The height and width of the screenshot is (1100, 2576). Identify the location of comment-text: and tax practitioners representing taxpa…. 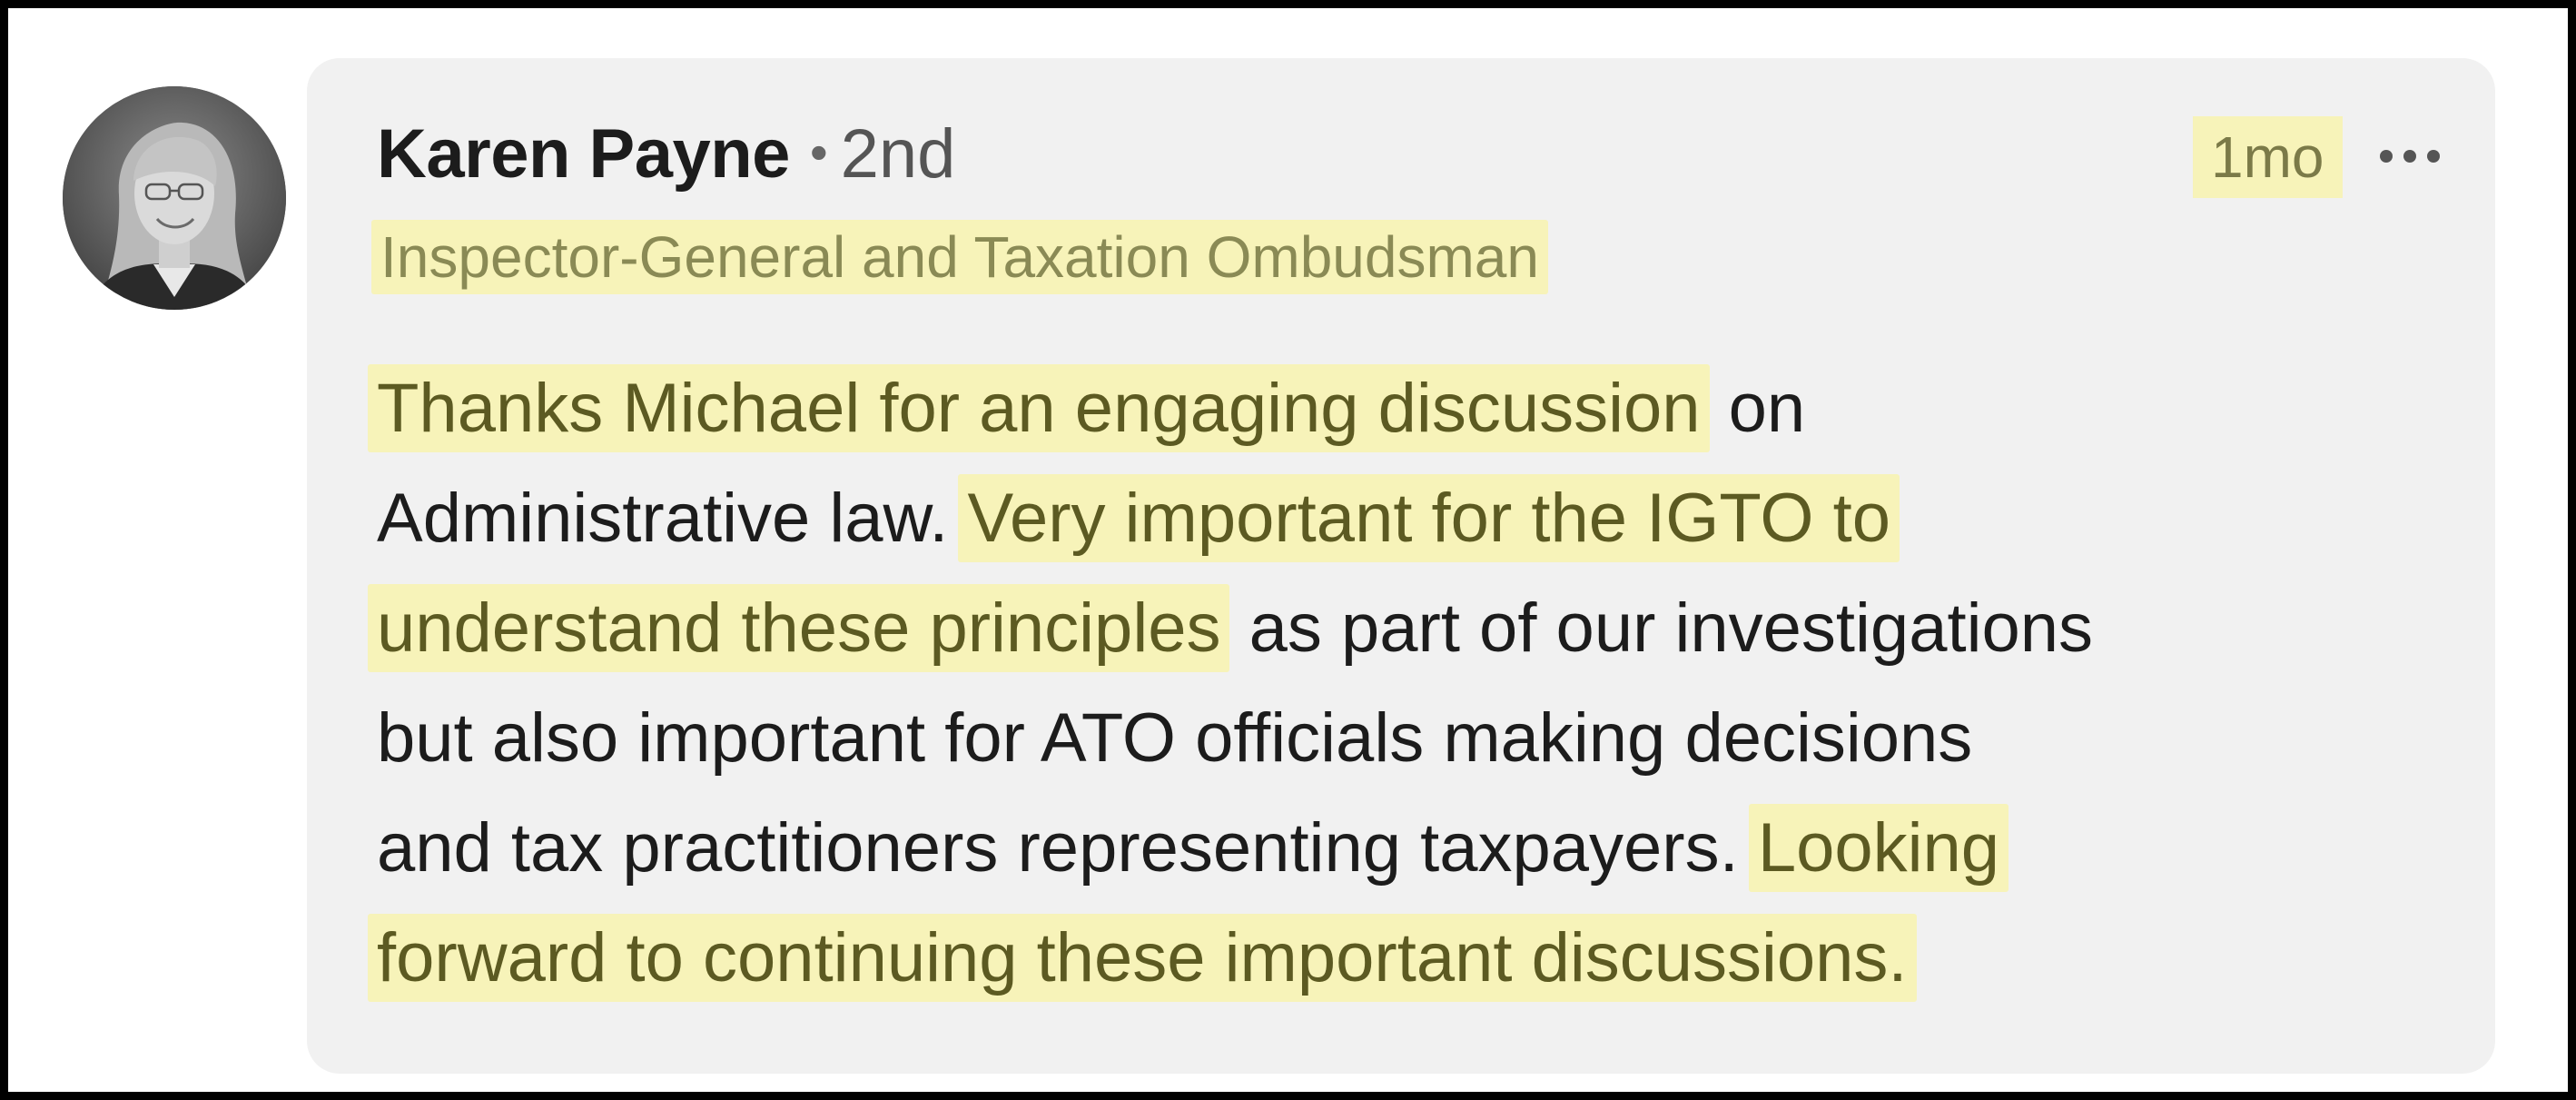
(1067, 848).